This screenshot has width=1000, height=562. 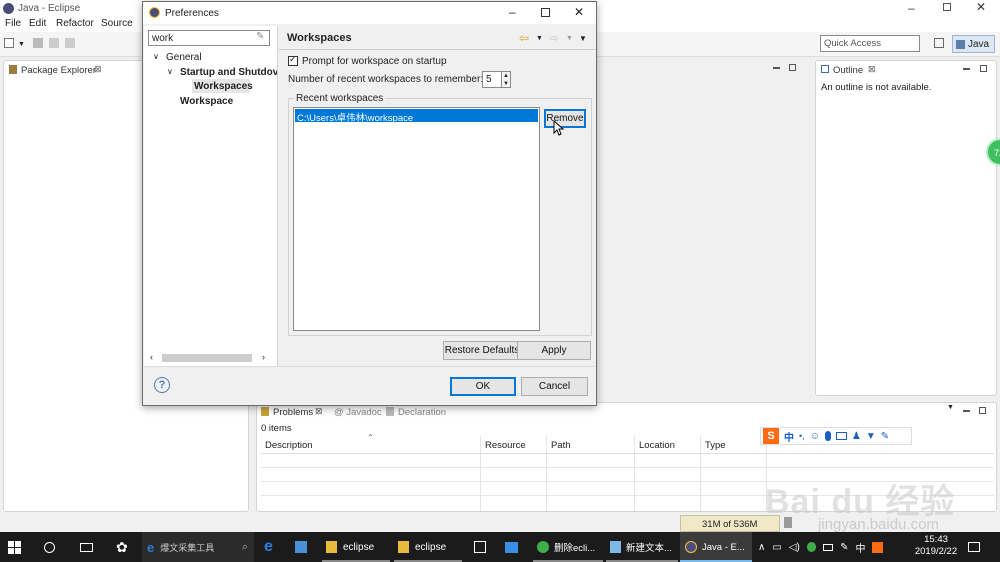 What do you see at coordinates (9, 43) in the screenshot?
I see `new-file-icon` at bounding box center [9, 43].